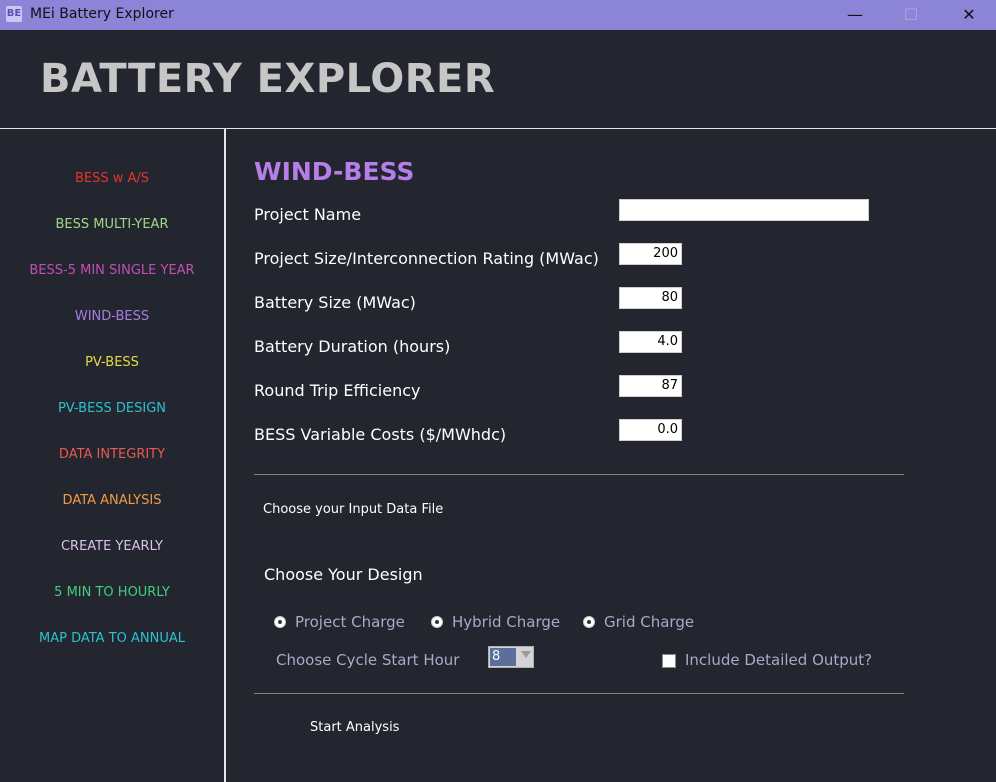 The image size is (996, 782). What do you see at coordinates (579, 693) in the screenshot?
I see `divider-bottom` at bounding box center [579, 693].